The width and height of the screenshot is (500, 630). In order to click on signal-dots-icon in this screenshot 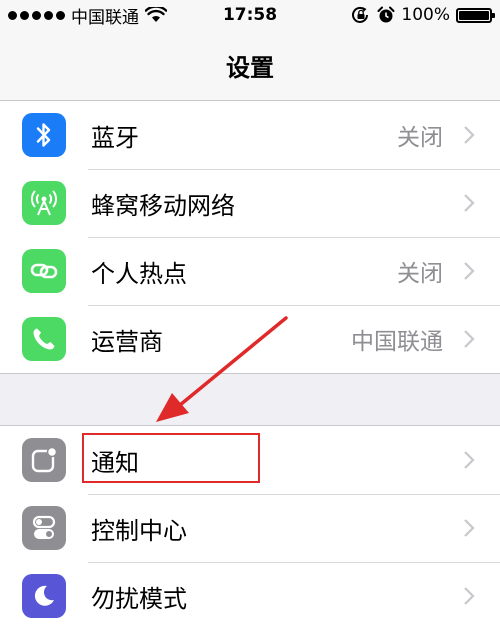, I will do `click(36, 15)`.